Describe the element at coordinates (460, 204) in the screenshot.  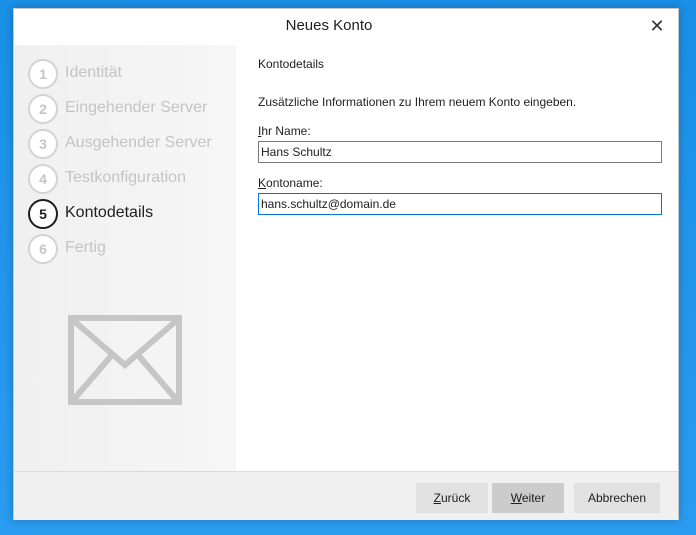
I see `account-name-input: hans.schultz@domain.de` at that location.